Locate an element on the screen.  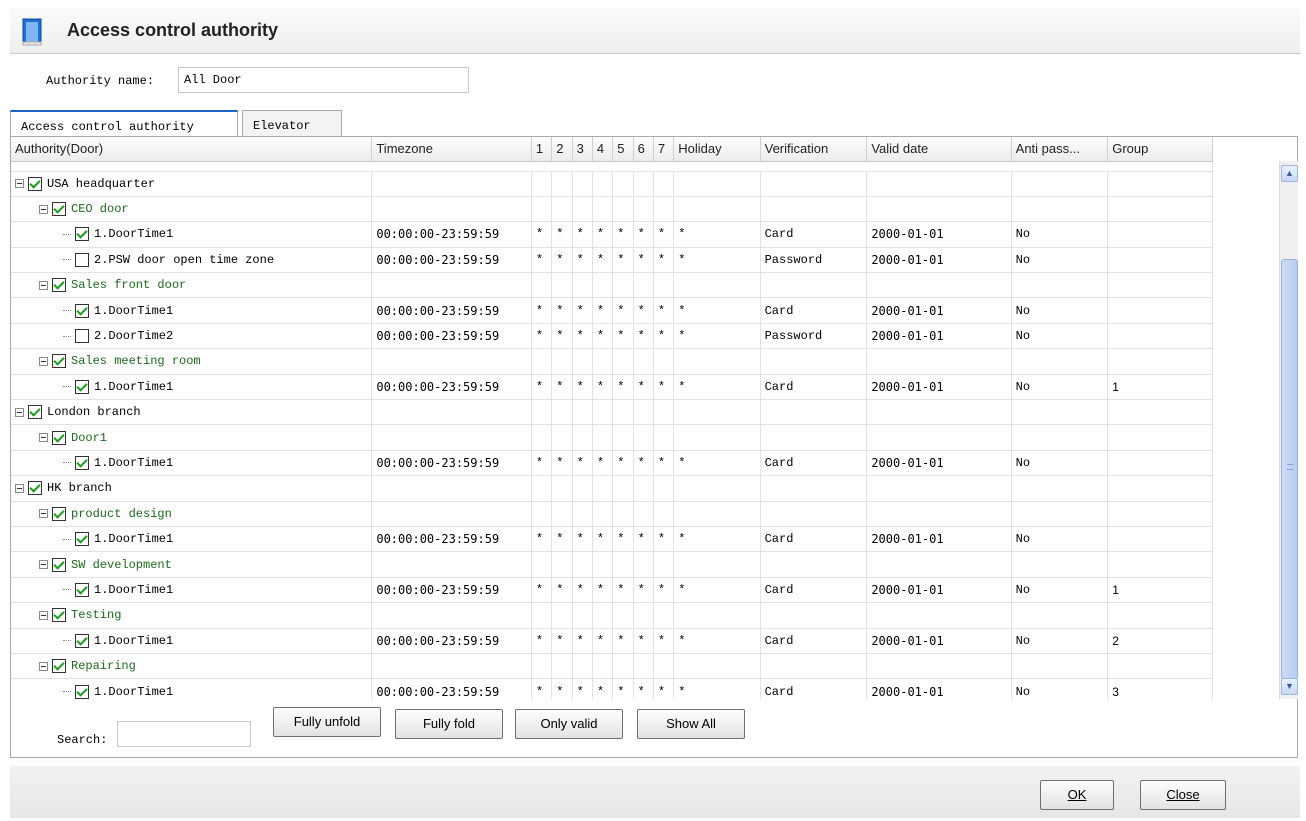
tree-node-label: Repairing is located at coordinates (103, 666).